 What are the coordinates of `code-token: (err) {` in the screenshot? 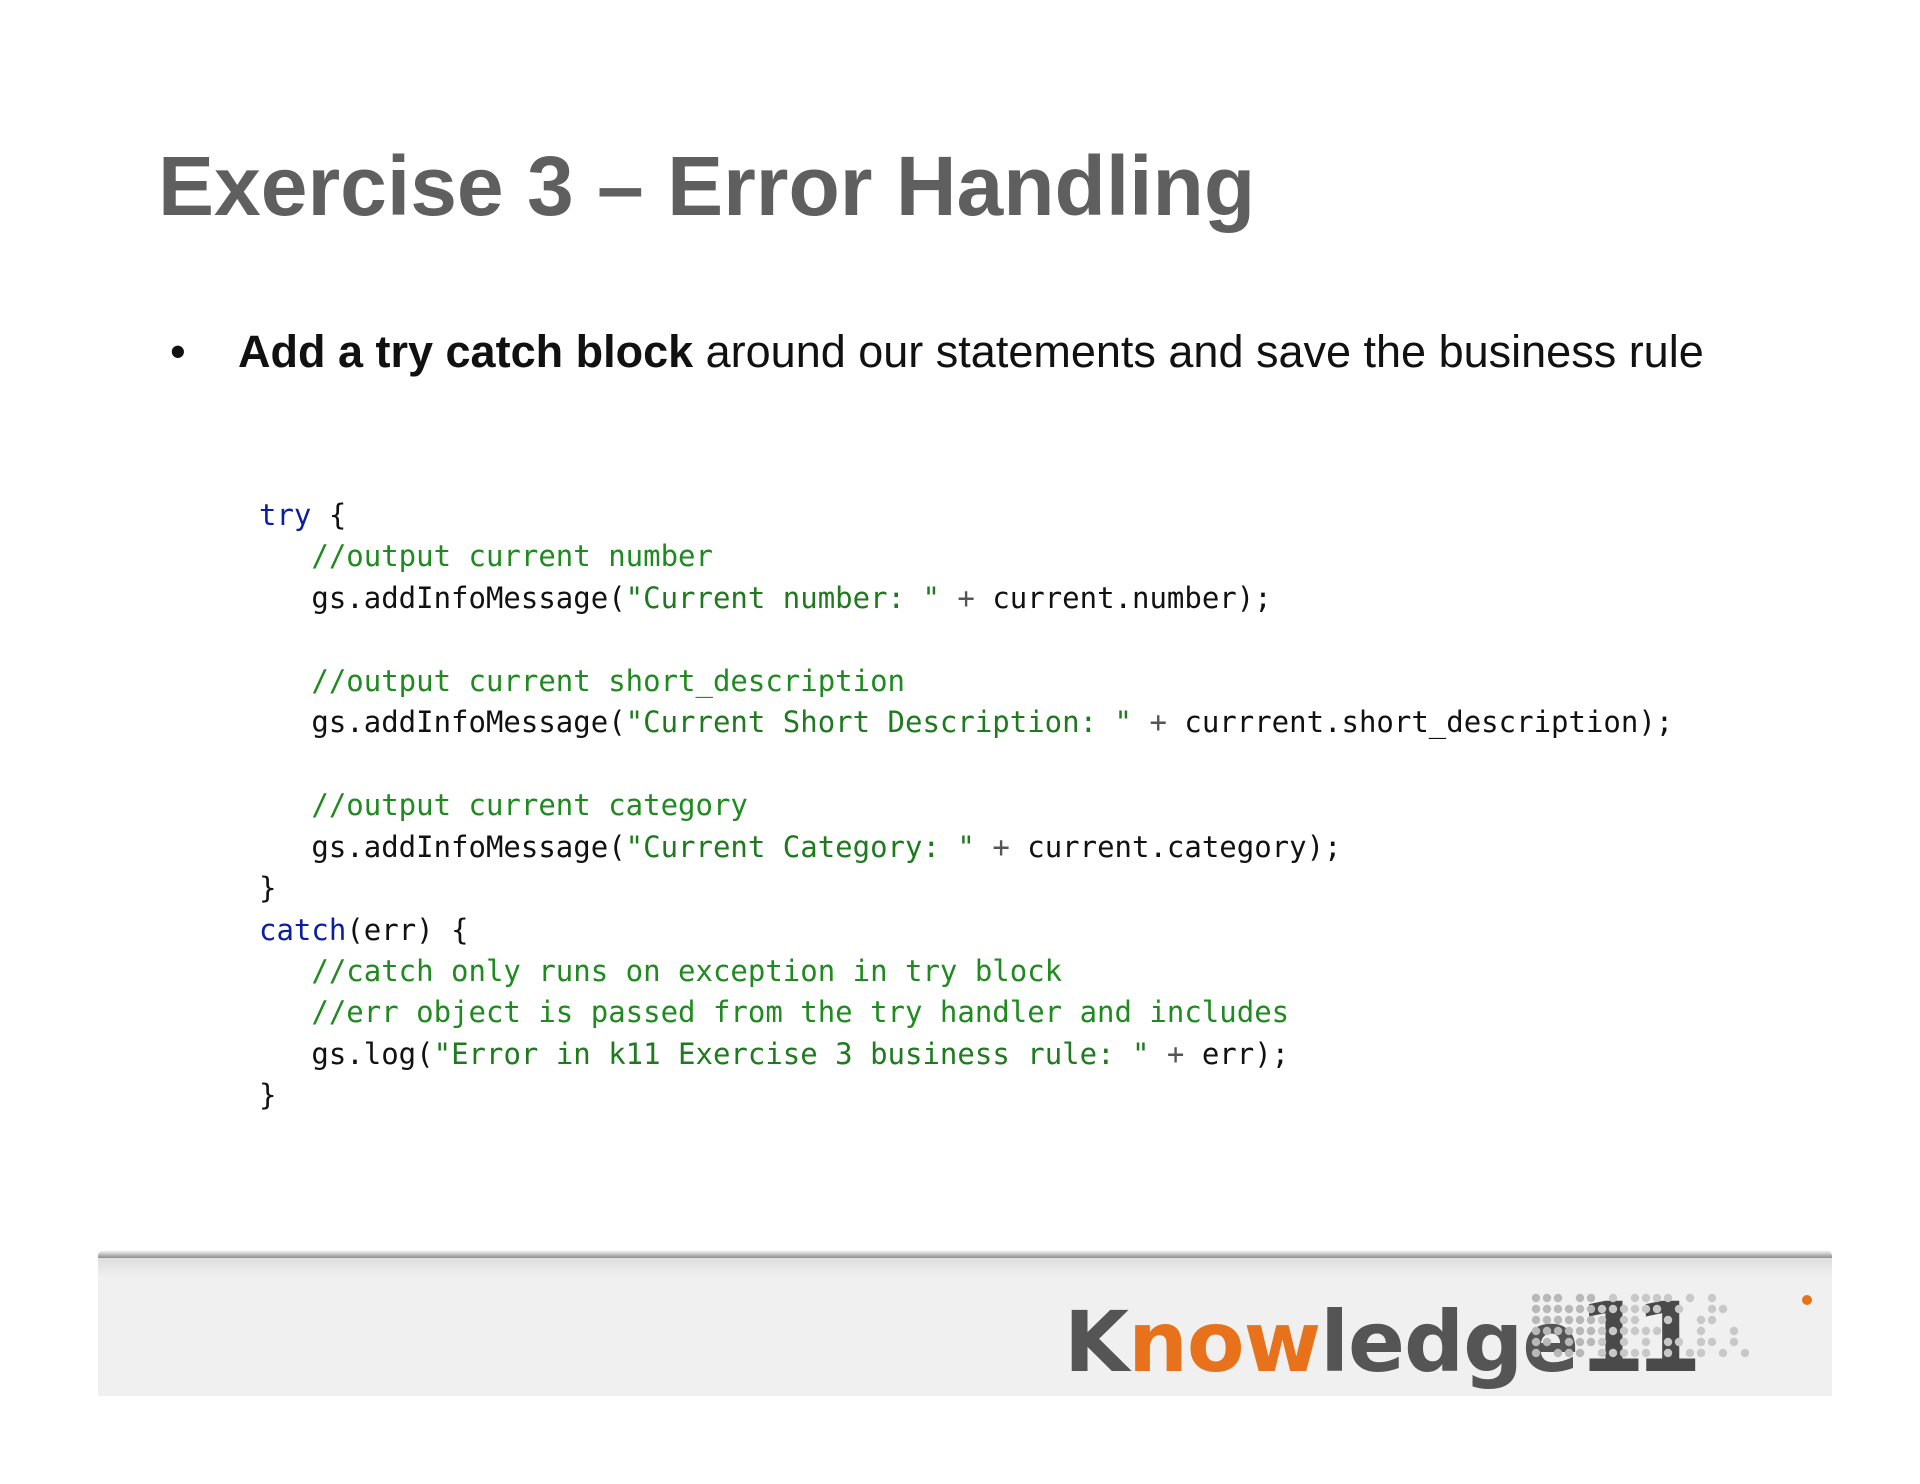 It's located at (407, 930).